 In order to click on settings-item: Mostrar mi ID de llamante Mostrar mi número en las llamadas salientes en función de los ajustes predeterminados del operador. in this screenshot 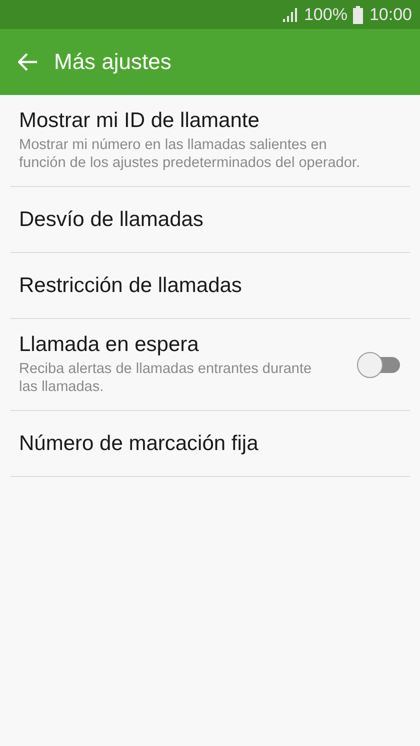, I will do `click(210, 141)`.